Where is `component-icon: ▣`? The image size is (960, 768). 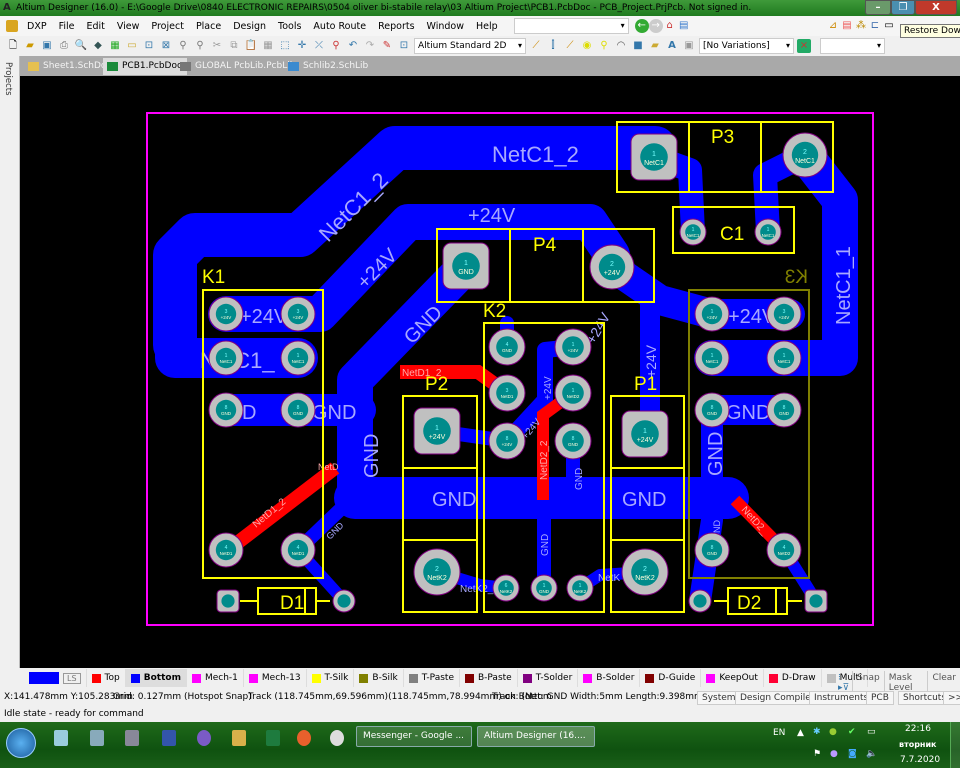 component-icon: ▣ is located at coordinates (689, 46).